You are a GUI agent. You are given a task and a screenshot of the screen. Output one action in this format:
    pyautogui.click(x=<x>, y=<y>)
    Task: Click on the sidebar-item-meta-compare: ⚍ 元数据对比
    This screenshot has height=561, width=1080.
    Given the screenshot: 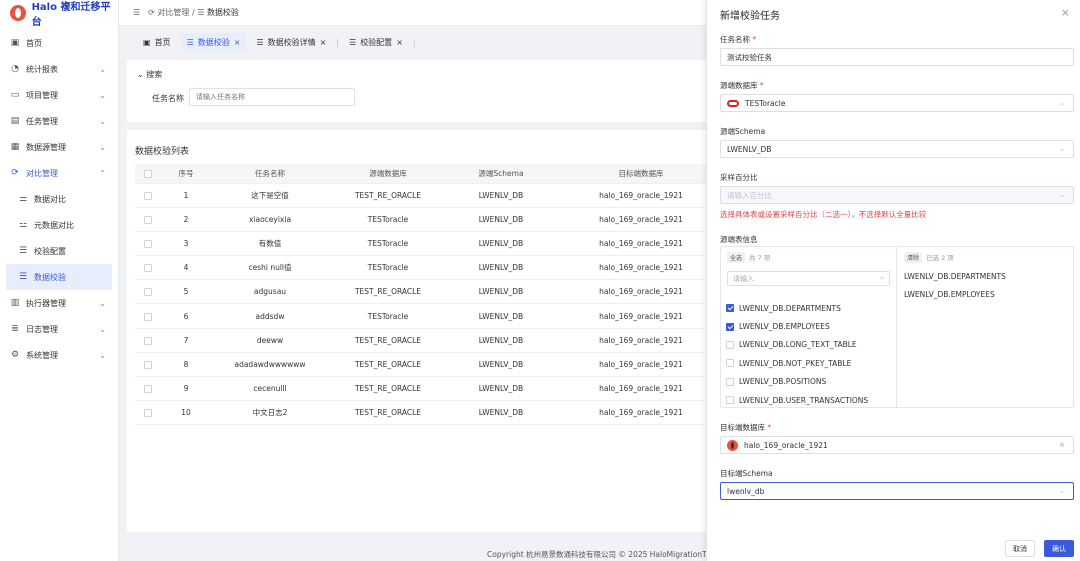 What is the action you would take?
    pyautogui.click(x=59, y=225)
    